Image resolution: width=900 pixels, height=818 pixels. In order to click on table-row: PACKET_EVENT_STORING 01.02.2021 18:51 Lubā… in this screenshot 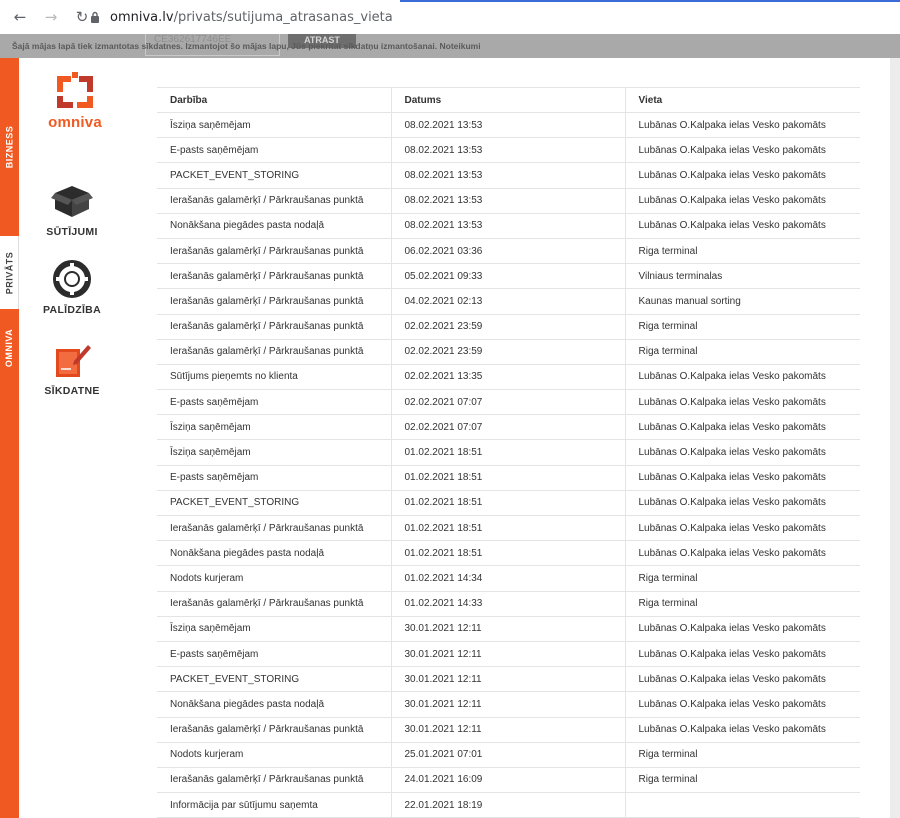, I will do `click(508, 503)`.